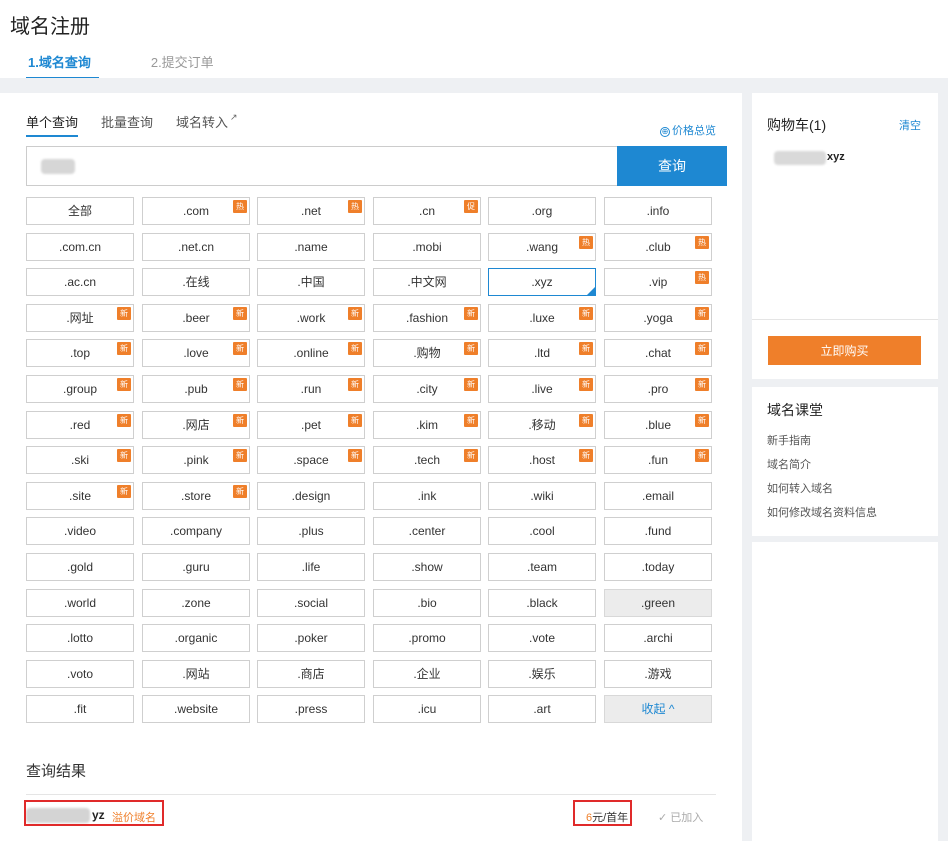  Describe the element at coordinates (658, 709) in the screenshot. I see `collapse-button: 收起 ^` at that location.